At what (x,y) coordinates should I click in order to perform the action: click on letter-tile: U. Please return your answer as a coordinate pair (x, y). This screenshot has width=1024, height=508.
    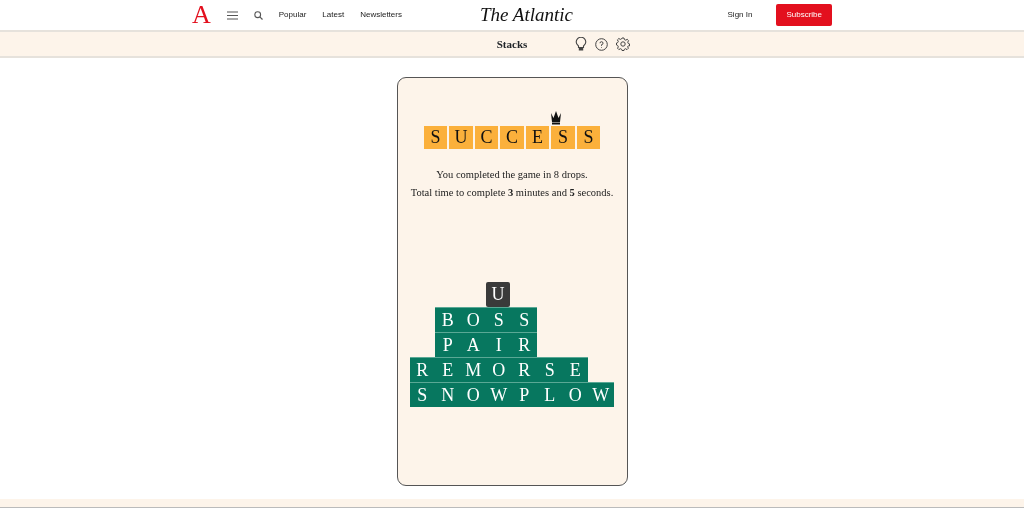
    Looking at the image, I should click on (461, 137).